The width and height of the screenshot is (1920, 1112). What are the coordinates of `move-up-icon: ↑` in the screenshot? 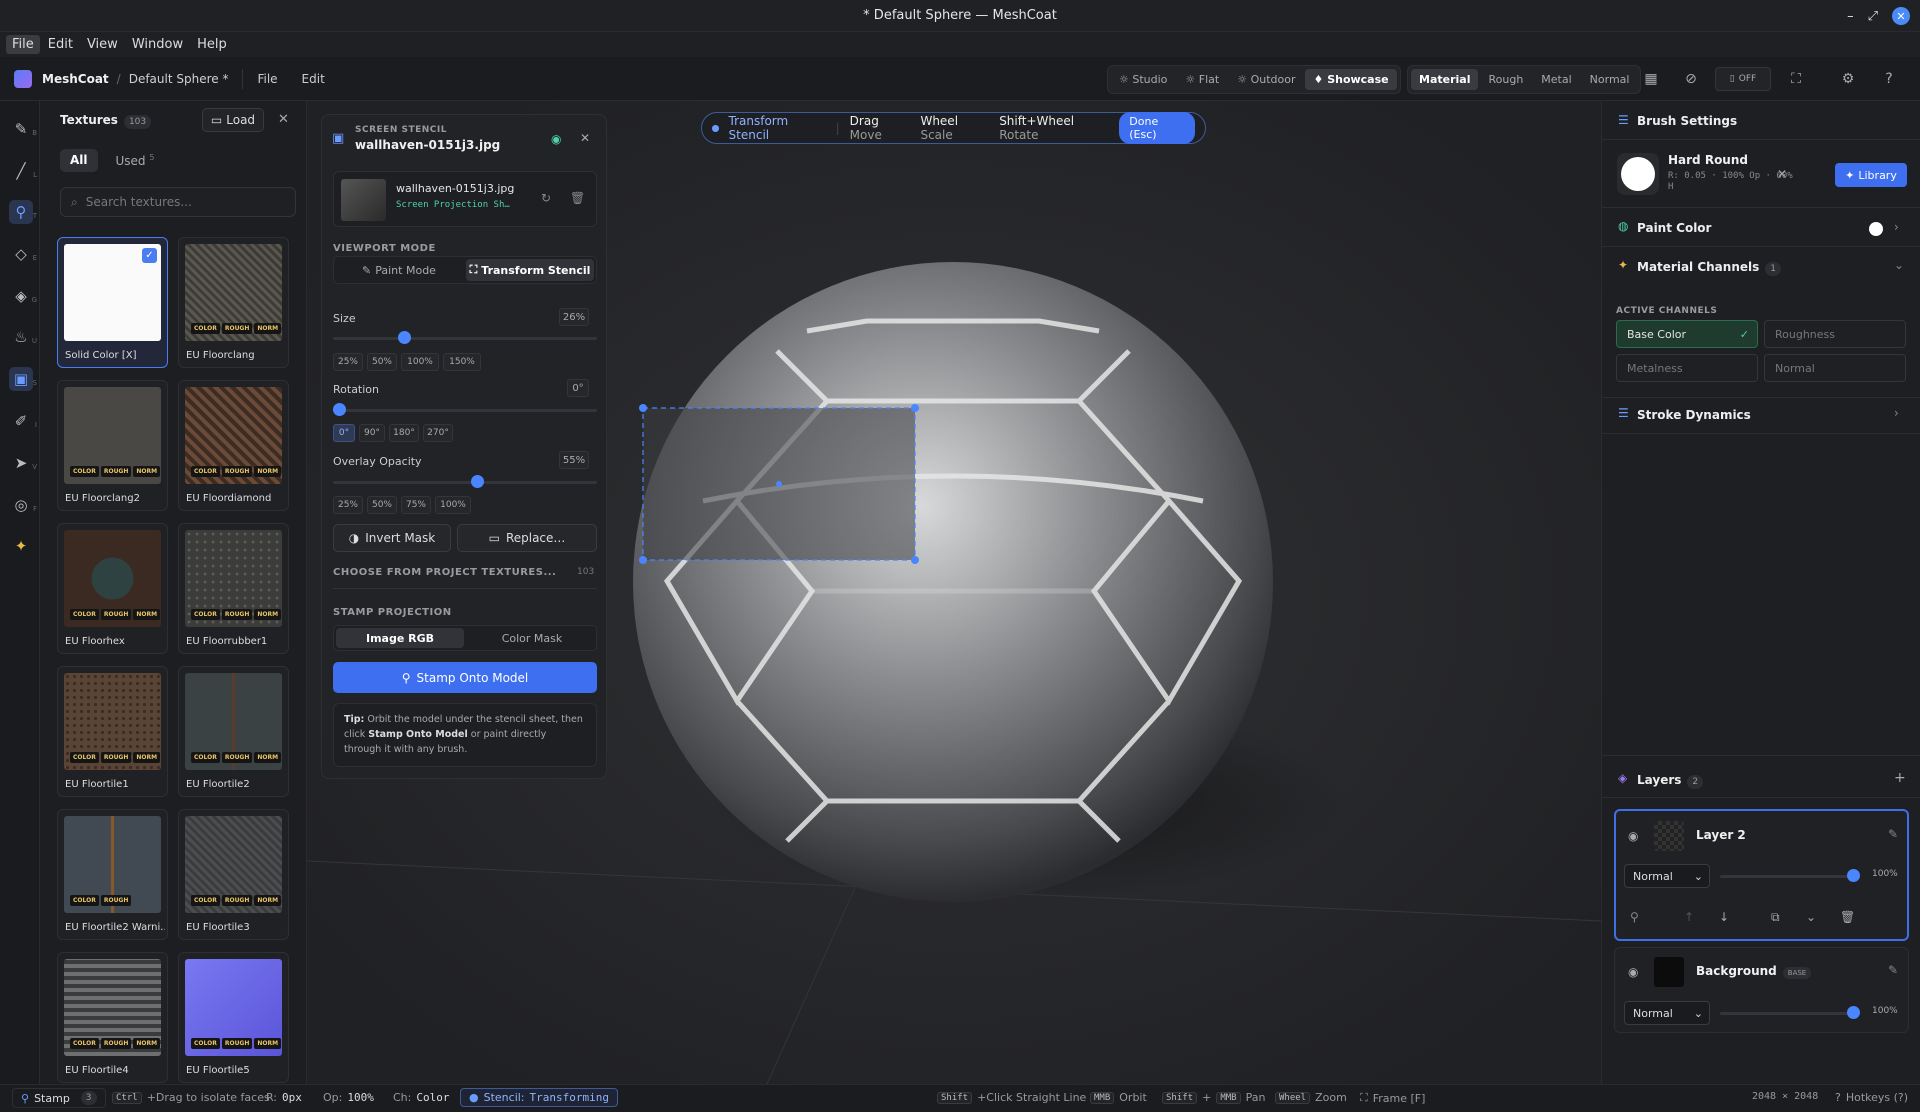 It's located at (1689, 917).